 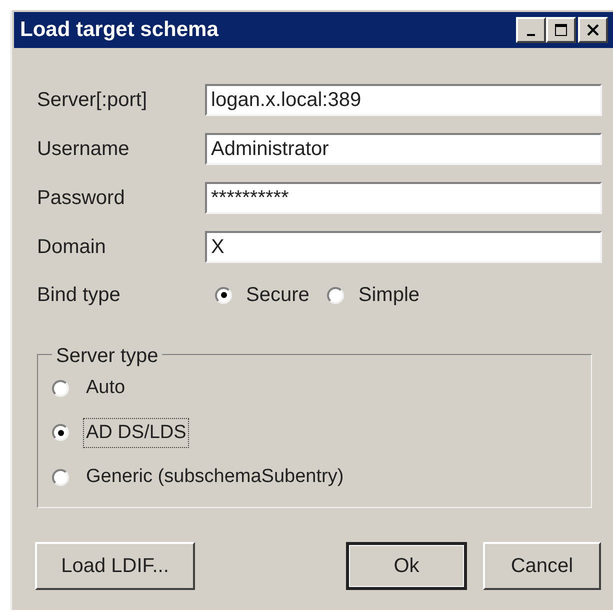 What do you see at coordinates (136, 433) in the screenshot?
I see `radio-label: AD DS/LDS` at bounding box center [136, 433].